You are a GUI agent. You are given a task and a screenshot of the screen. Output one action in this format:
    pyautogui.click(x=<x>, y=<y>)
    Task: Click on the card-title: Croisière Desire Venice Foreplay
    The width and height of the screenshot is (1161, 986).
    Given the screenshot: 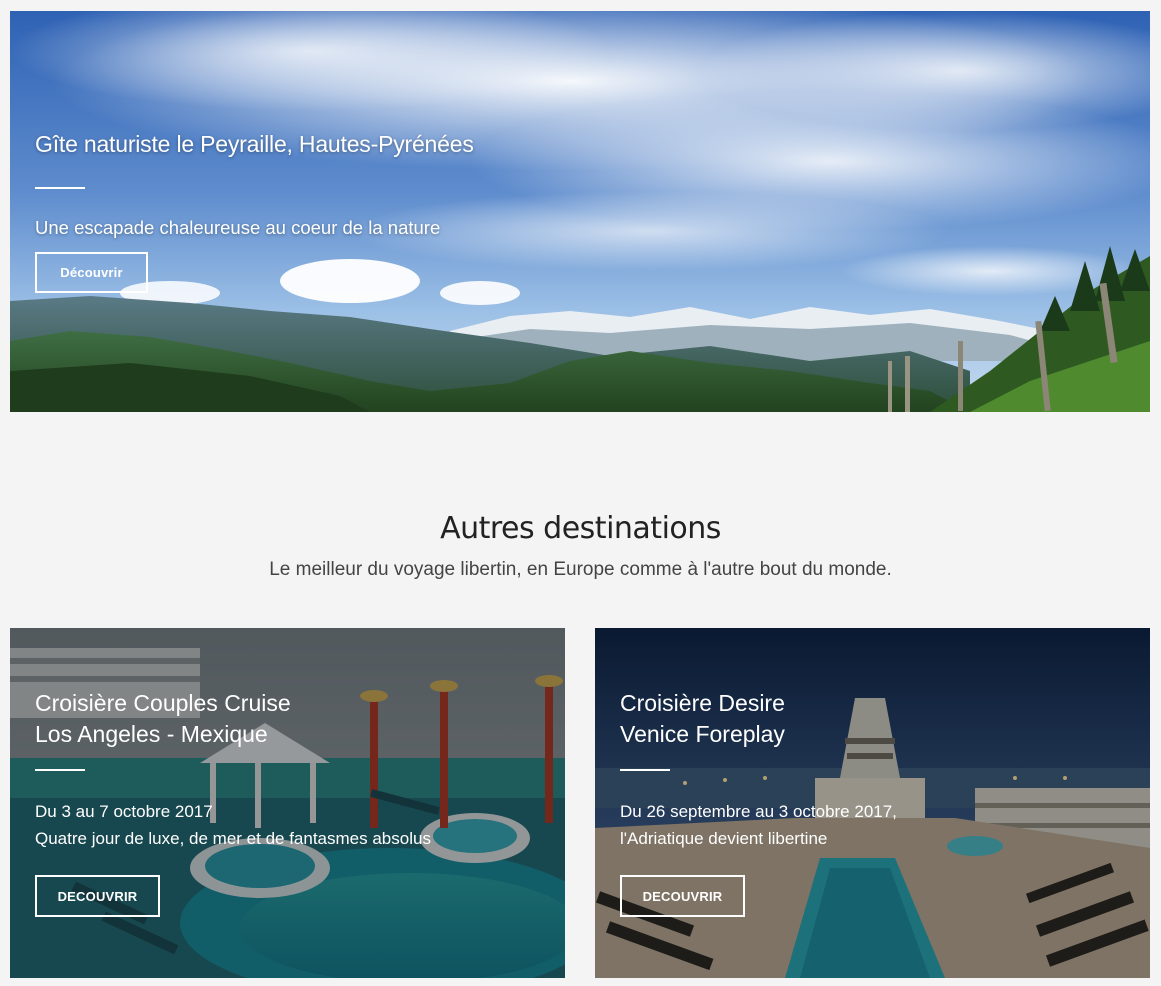 What is the action you would take?
    pyautogui.click(x=810, y=719)
    